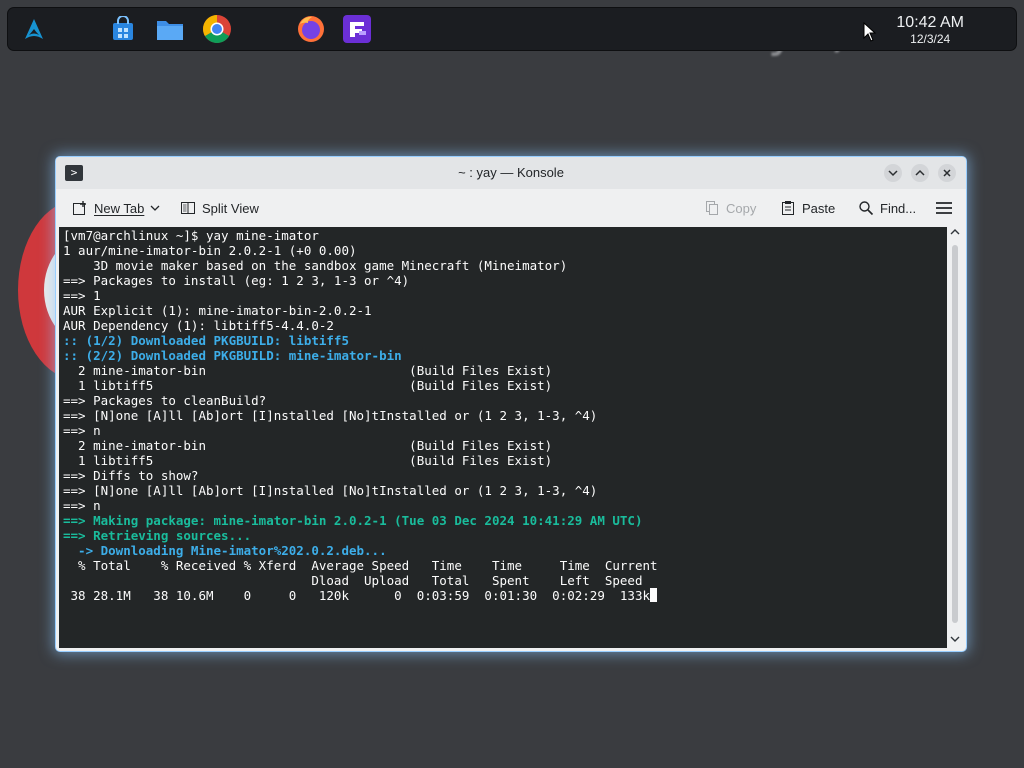  Describe the element at coordinates (930, 39) in the screenshot. I see `clock-date: 12/3/24` at that location.